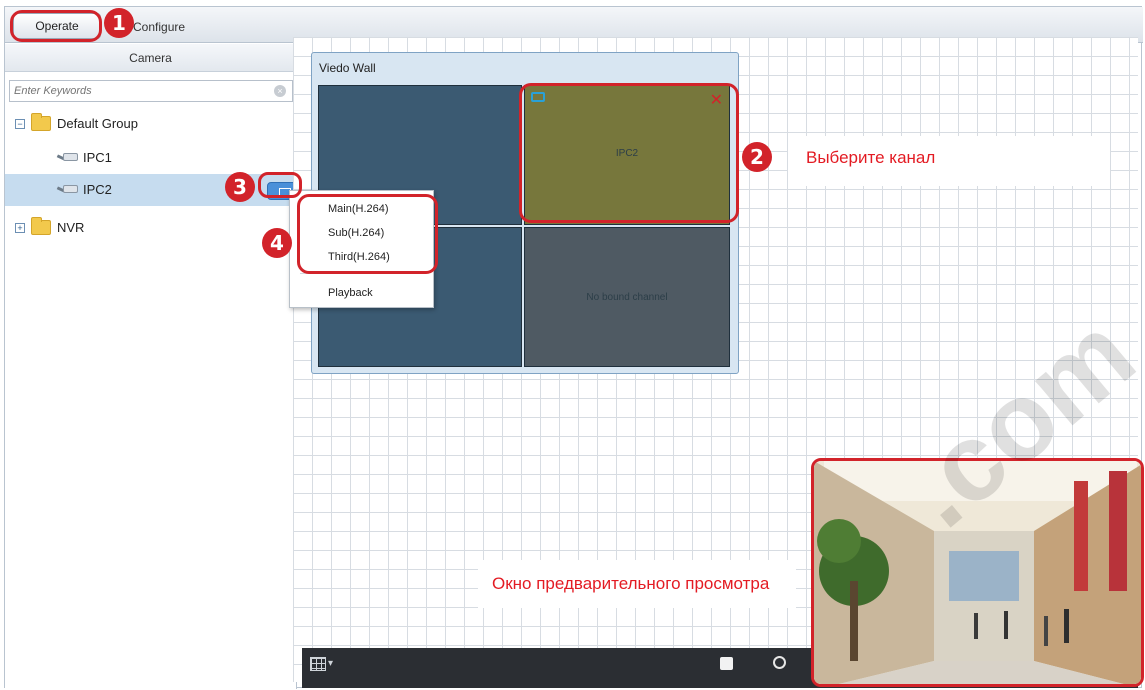 The width and height of the screenshot is (1145, 690). I want to click on tree-item-default-group: − Default Group, so click(150, 124).